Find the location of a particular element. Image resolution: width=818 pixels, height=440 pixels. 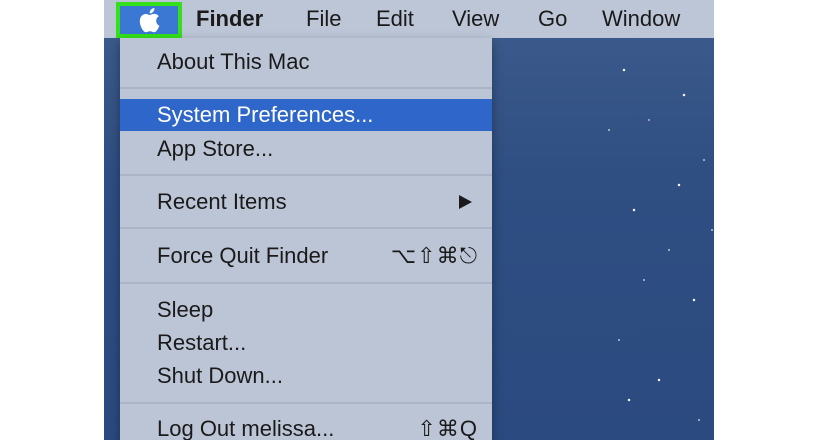

menu-item-sleep: Sleep is located at coordinates (306, 310).